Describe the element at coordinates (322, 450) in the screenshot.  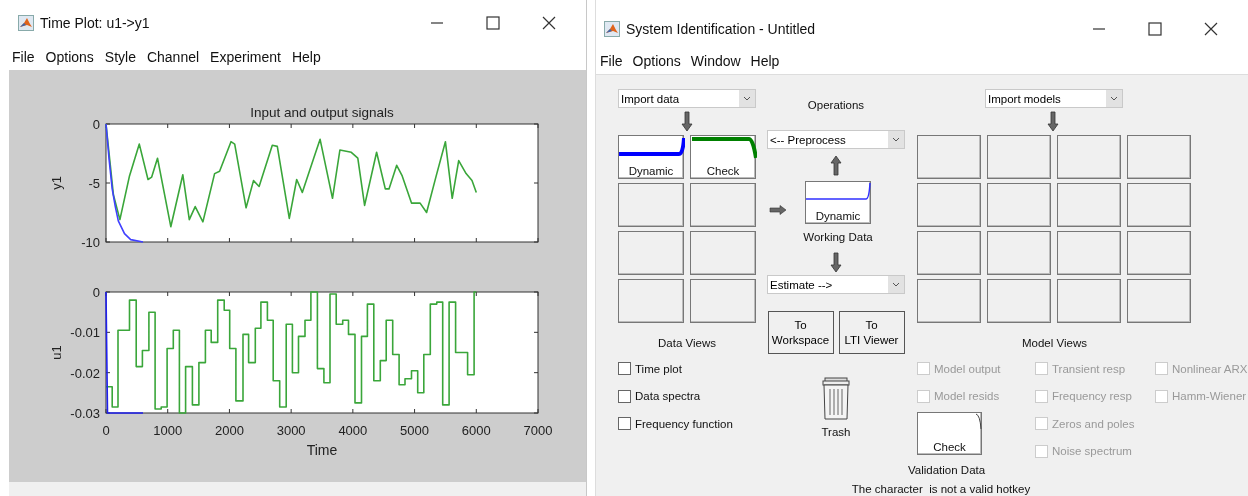
I see `axis-label: Time` at that location.